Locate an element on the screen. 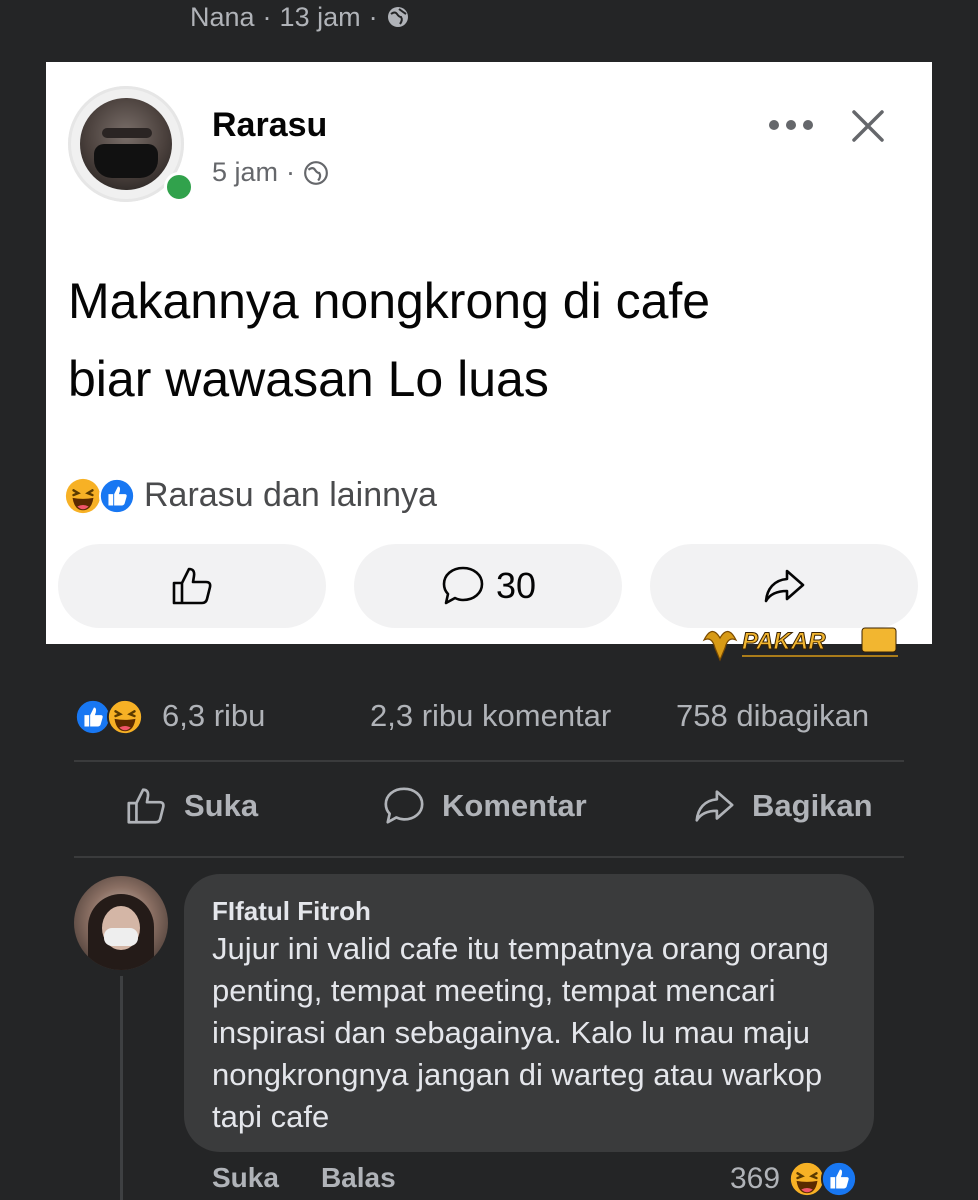 This screenshot has height=1200, width=978. comment-button: Komentar is located at coordinates (484, 806).